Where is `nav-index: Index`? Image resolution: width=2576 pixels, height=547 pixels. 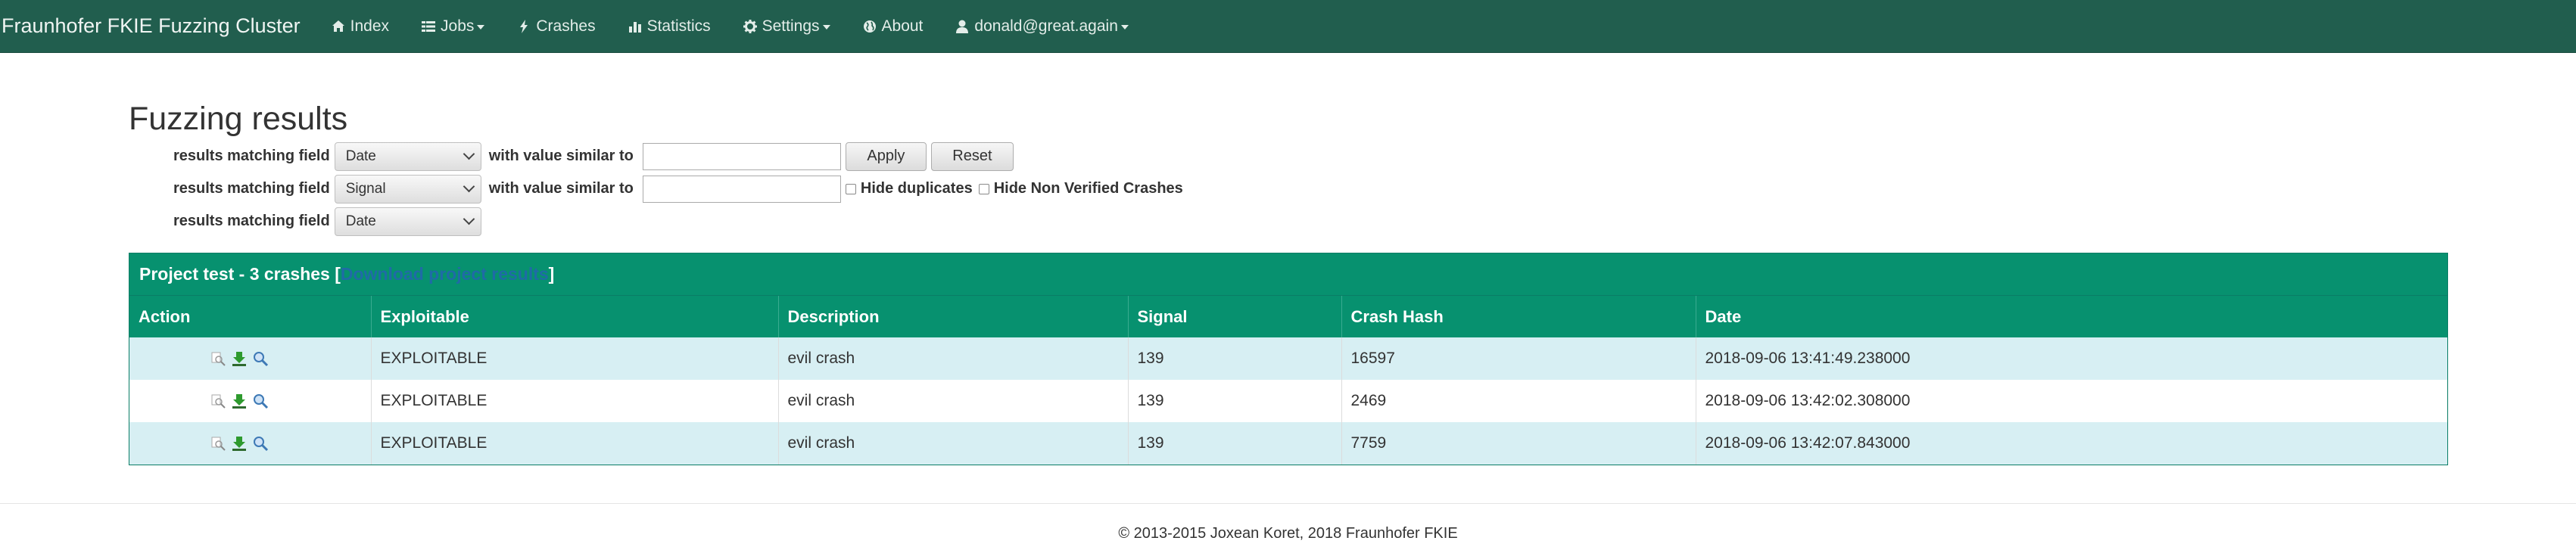
nav-index: Index is located at coordinates (360, 26).